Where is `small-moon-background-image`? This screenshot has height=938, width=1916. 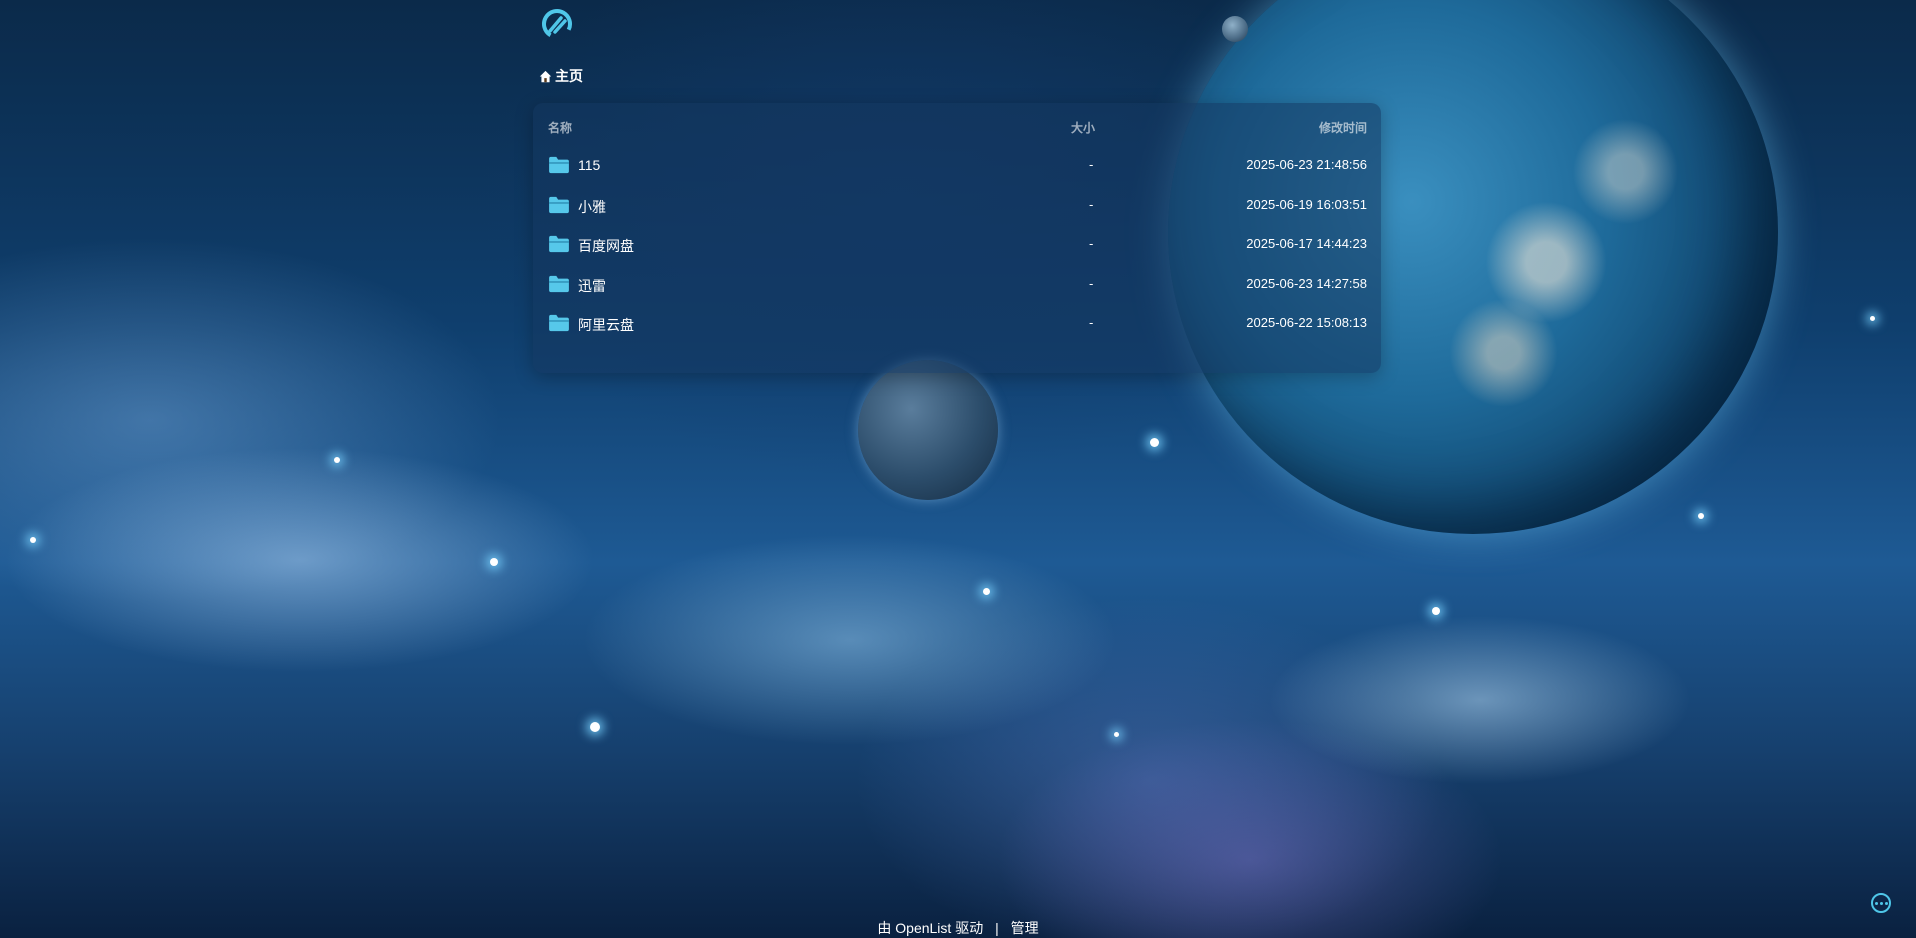
small-moon-background-image is located at coordinates (1235, 29).